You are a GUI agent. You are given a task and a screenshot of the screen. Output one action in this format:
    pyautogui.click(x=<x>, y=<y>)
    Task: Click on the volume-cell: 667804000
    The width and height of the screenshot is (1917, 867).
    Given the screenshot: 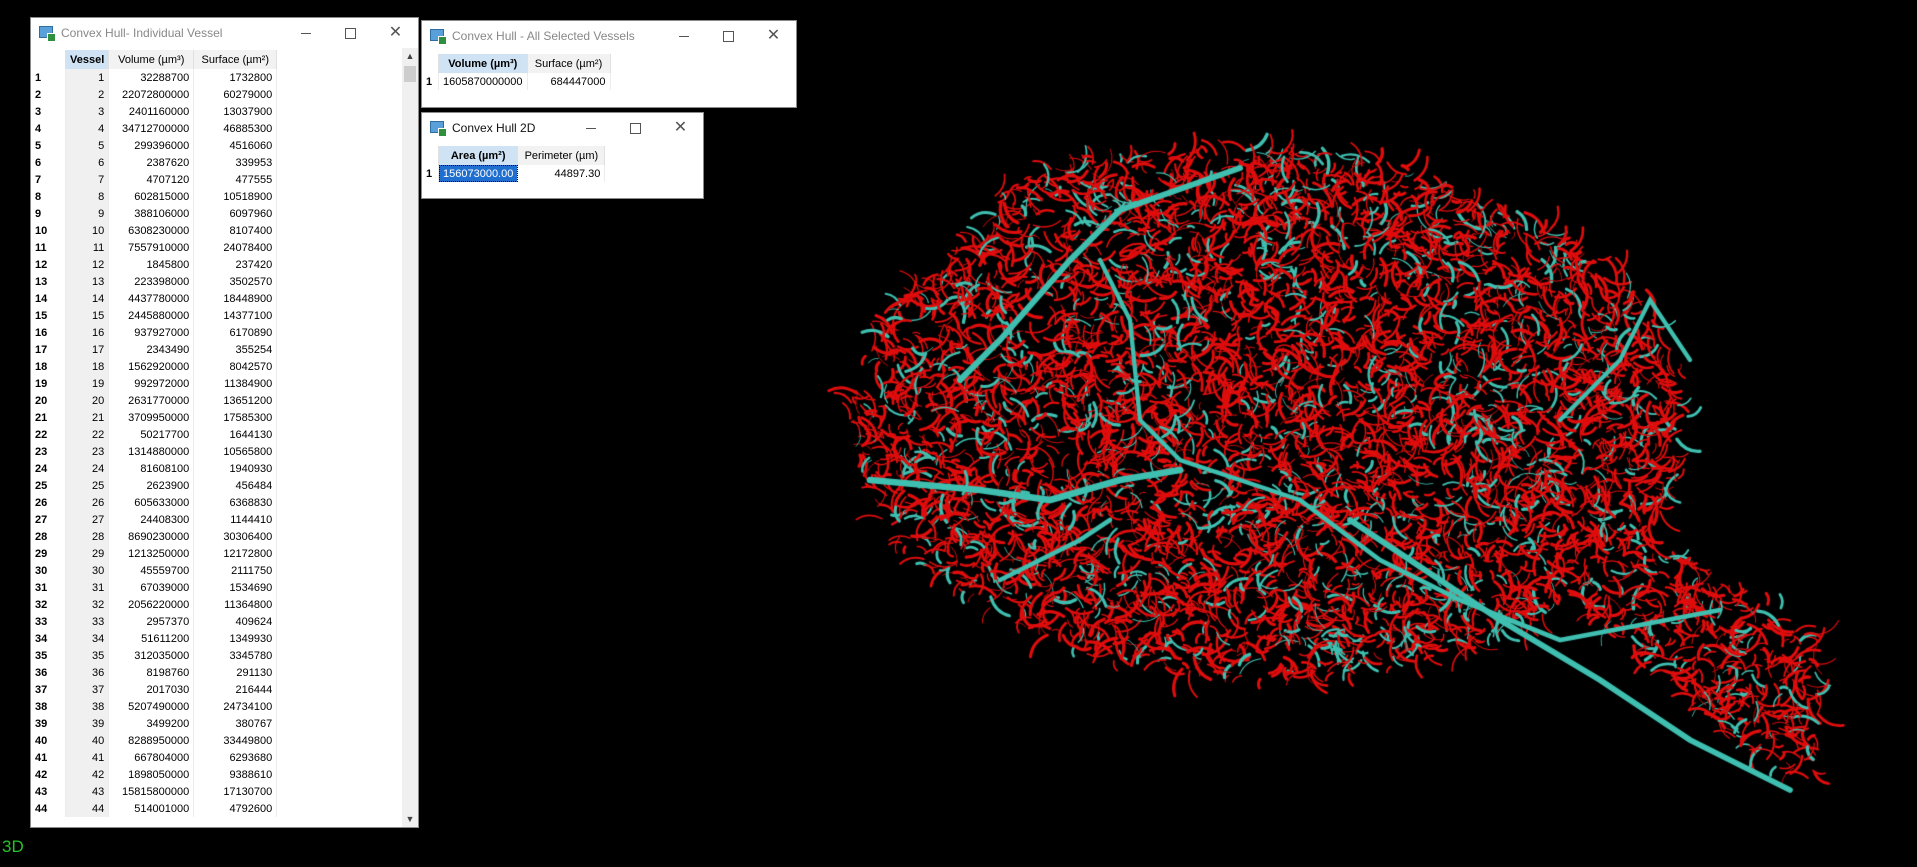 What is the action you would take?
    pyautogui.click(x=151, y=757)
    